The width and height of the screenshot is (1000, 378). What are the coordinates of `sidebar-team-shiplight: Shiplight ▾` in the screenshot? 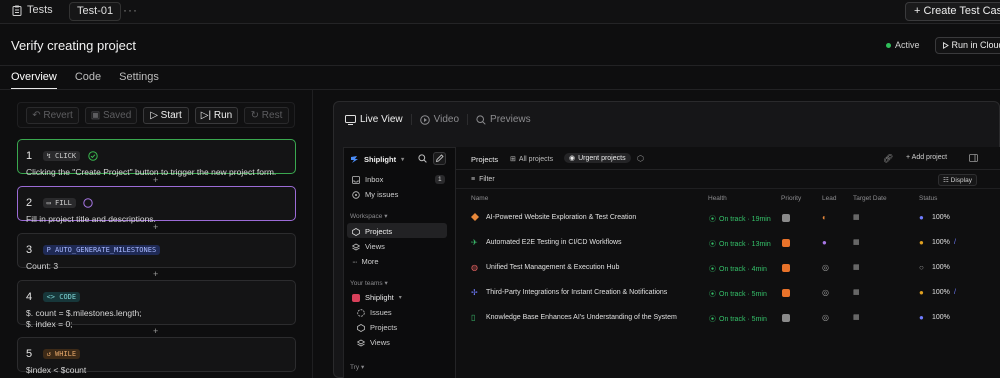 It's located at (377, 297).